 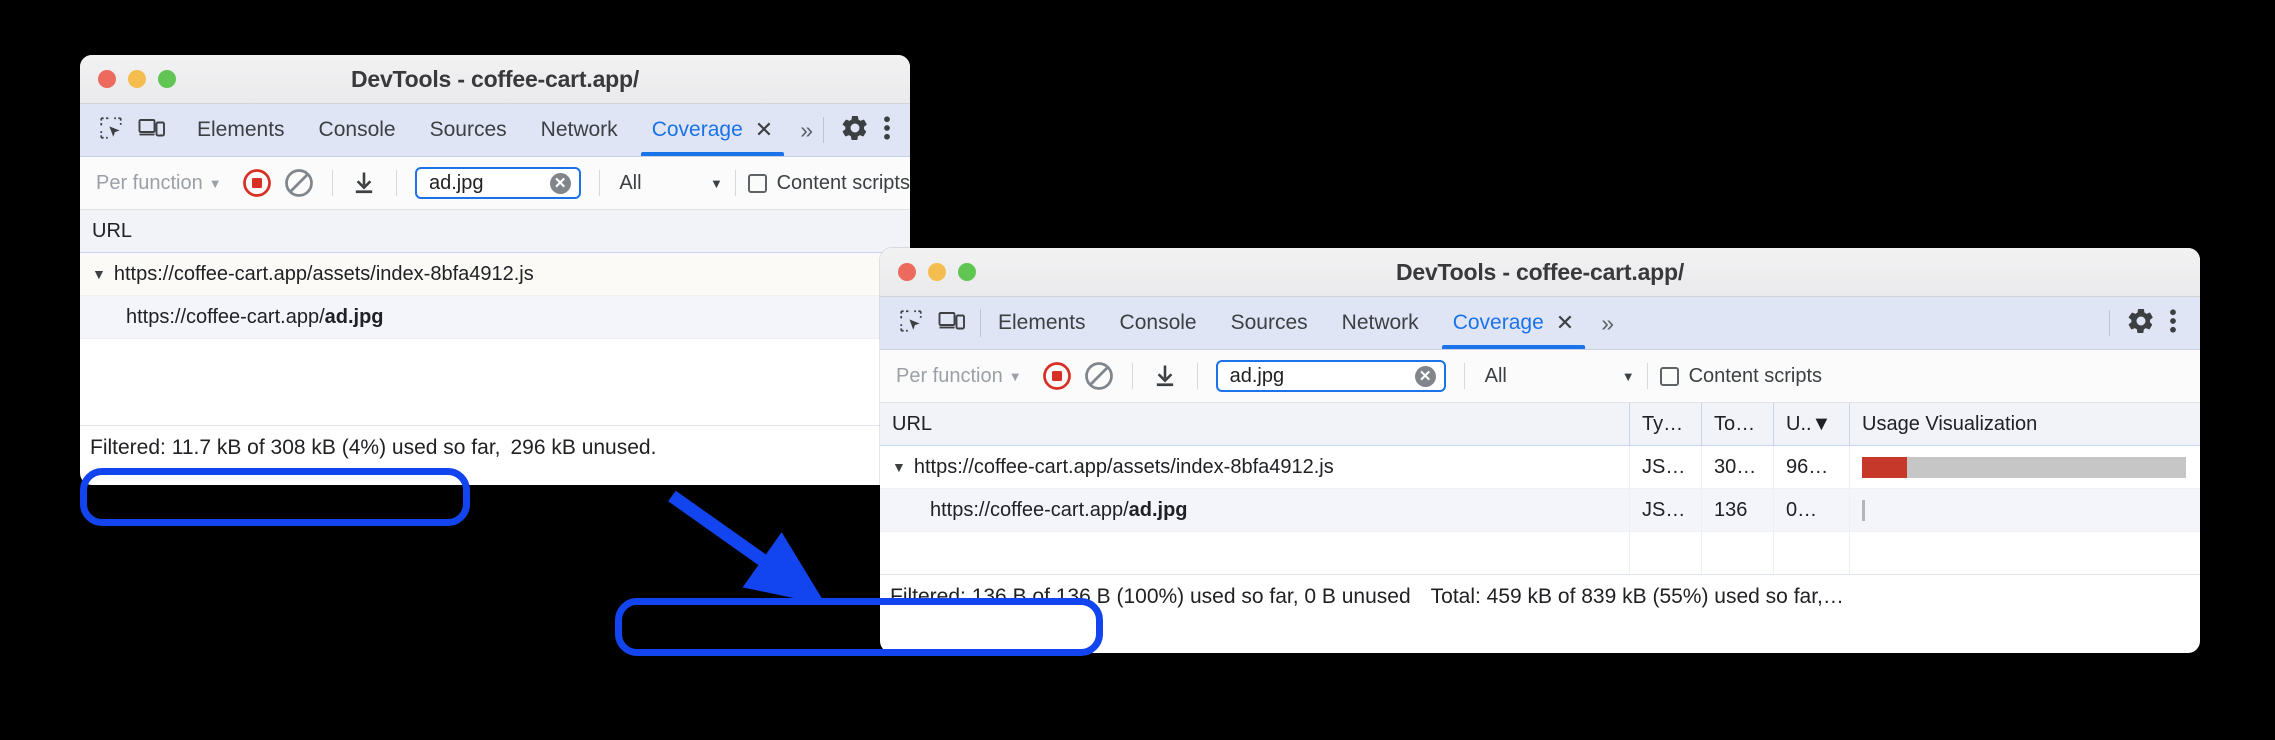 I want to click on window2-right-icons, so click(x=2154, y=323).